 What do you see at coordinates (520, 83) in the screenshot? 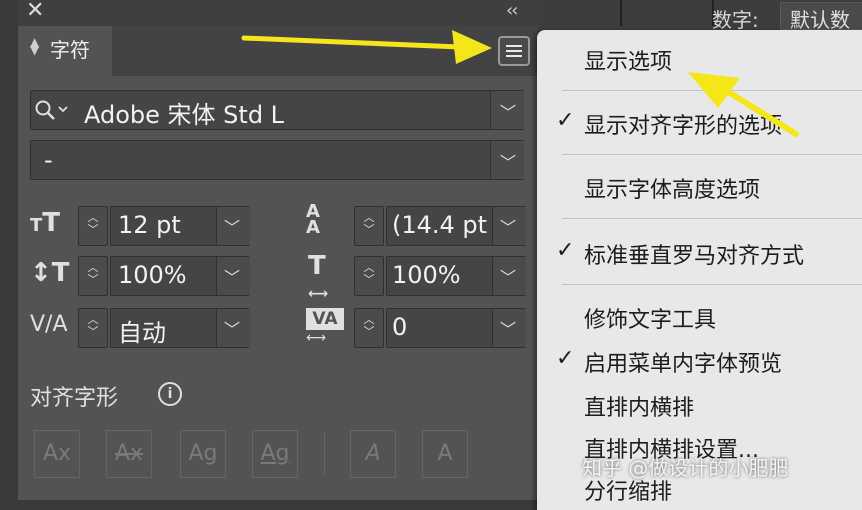
I see `annotation-arrows` at bounding box center [520, 83].